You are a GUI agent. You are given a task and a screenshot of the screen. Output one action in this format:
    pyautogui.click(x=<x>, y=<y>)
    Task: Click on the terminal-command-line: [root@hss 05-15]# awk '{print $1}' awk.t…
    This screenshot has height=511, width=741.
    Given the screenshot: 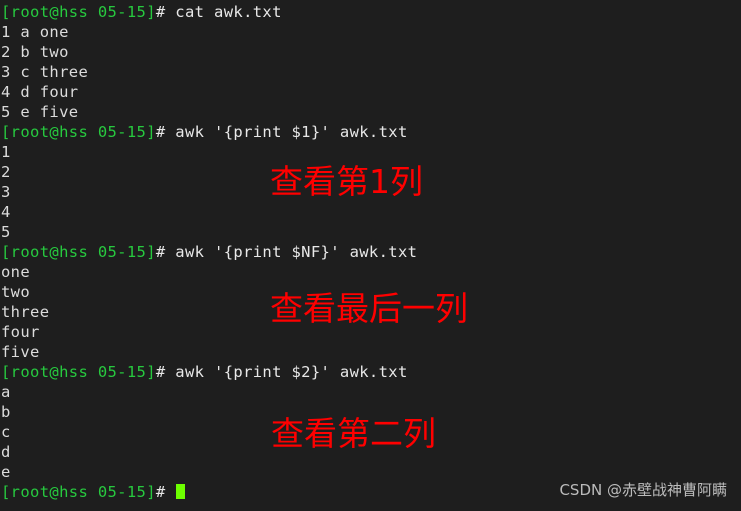 What is the action you would take?
    pyautogui.click(x=371, y=132)
    